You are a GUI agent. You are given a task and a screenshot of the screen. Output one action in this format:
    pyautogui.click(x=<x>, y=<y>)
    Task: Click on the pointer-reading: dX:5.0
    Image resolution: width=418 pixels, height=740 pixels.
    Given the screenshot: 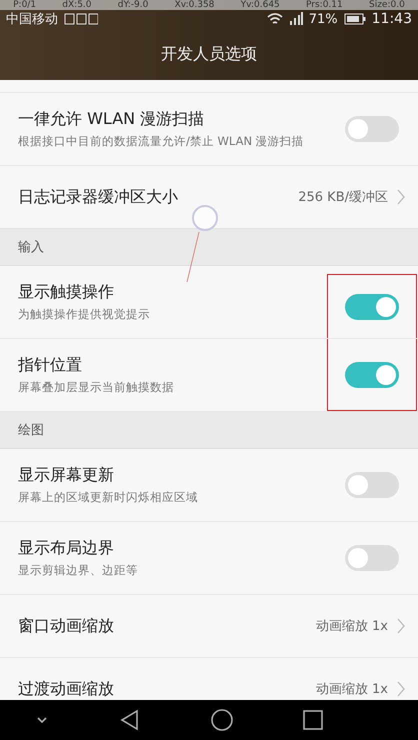 What is the action you would take?
    pyautogui.click(x=77, y=5)
    